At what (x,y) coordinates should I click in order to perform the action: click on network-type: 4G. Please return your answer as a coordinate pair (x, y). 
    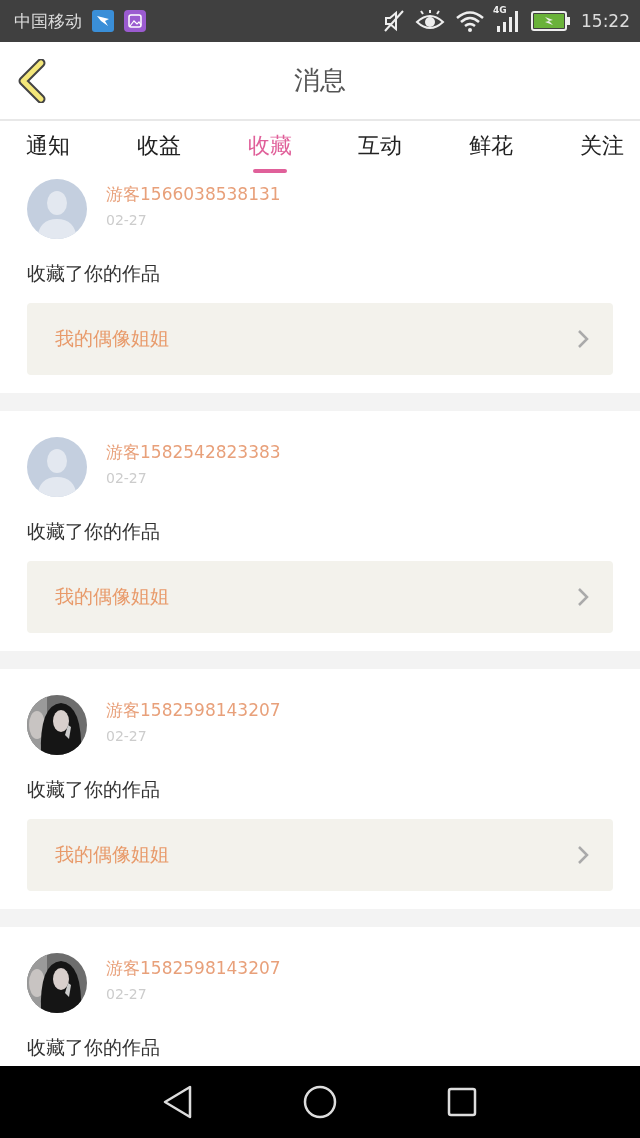
    Looking at the image, I should click on (500, 10).